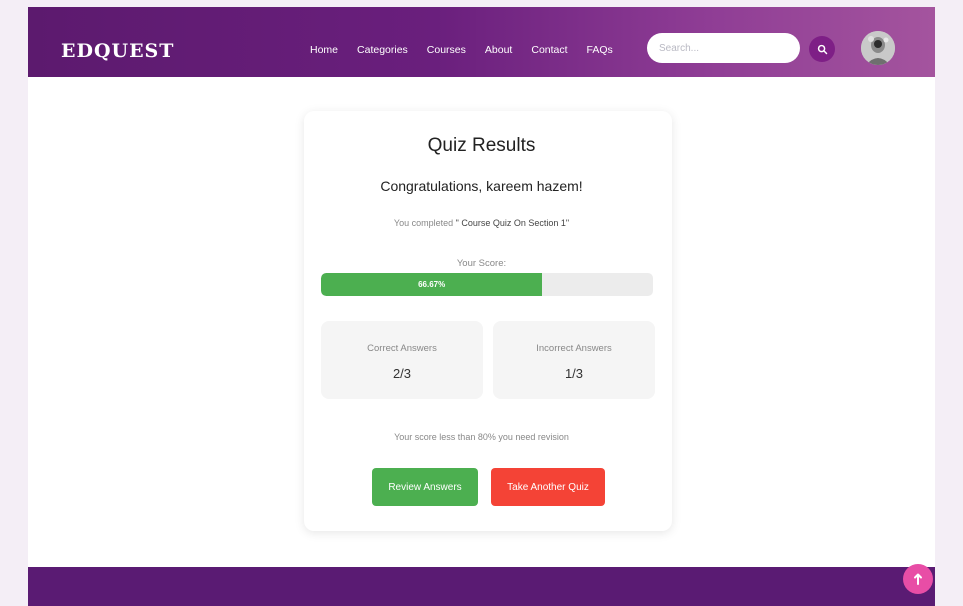  Describe the element at coordinates (481, 186) in the screenshot. I see `congratulations-text: Congratulations, kareem hazem!` at that location.